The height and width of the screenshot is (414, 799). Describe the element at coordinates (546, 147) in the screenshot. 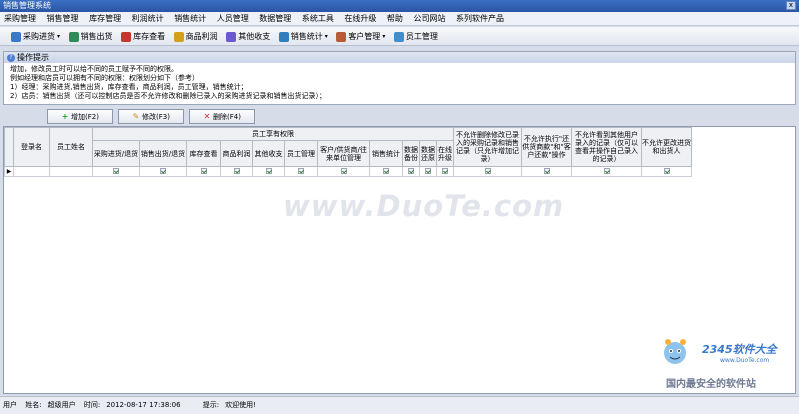

I see `col-no-repay: 不允许执行"还供货商款"和"客户还款"操作` at that location.